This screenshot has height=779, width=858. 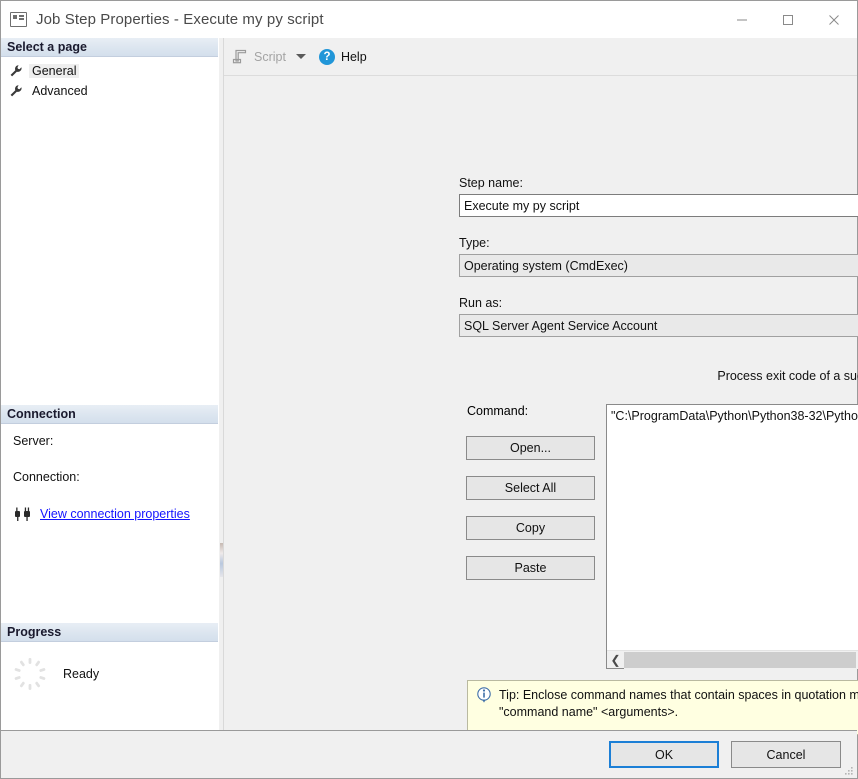 I want to click on plug-icon, so click(x=23, y=514).